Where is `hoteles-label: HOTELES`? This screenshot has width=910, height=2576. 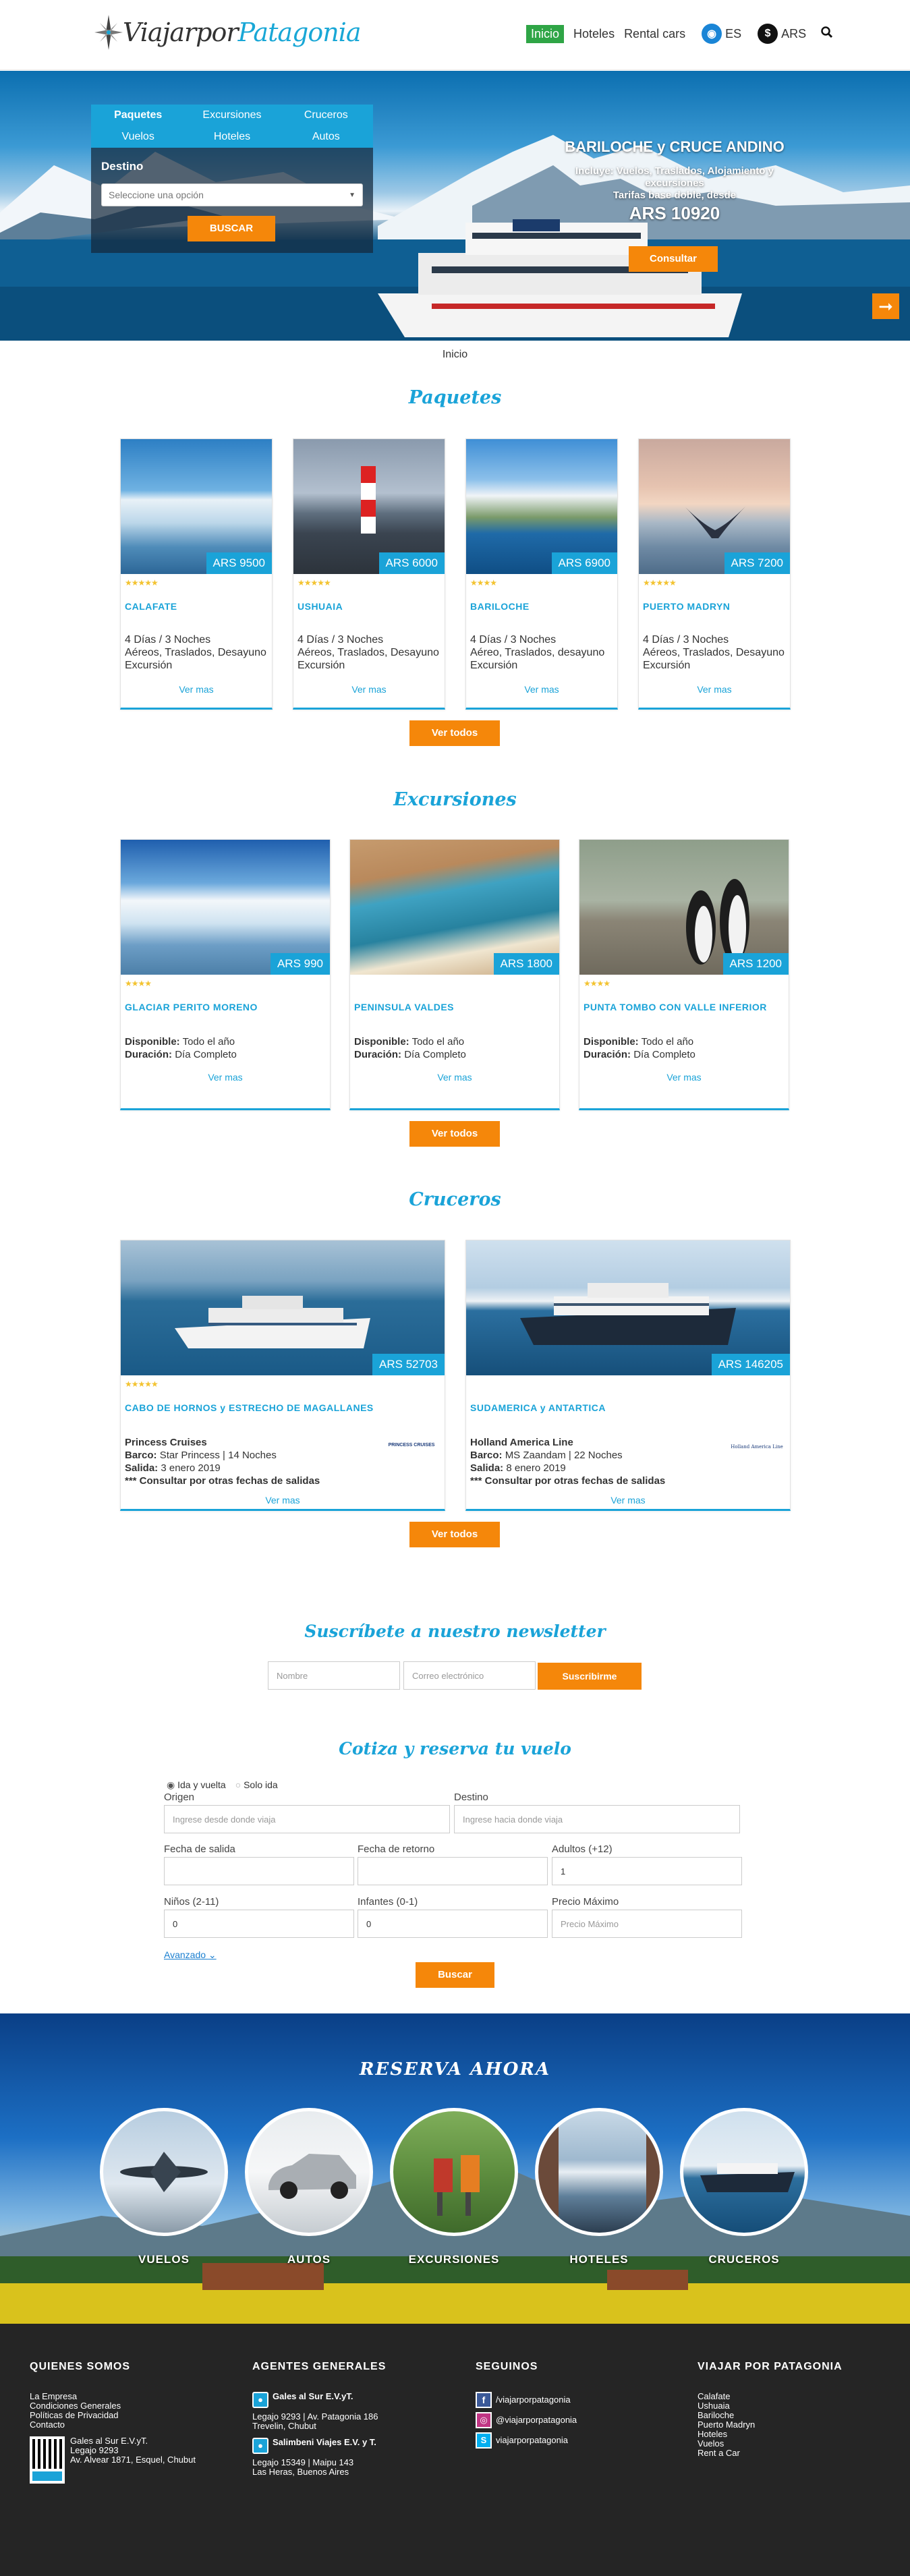
hoteles-label: HOTELES is located at coordinates (599, 2259).